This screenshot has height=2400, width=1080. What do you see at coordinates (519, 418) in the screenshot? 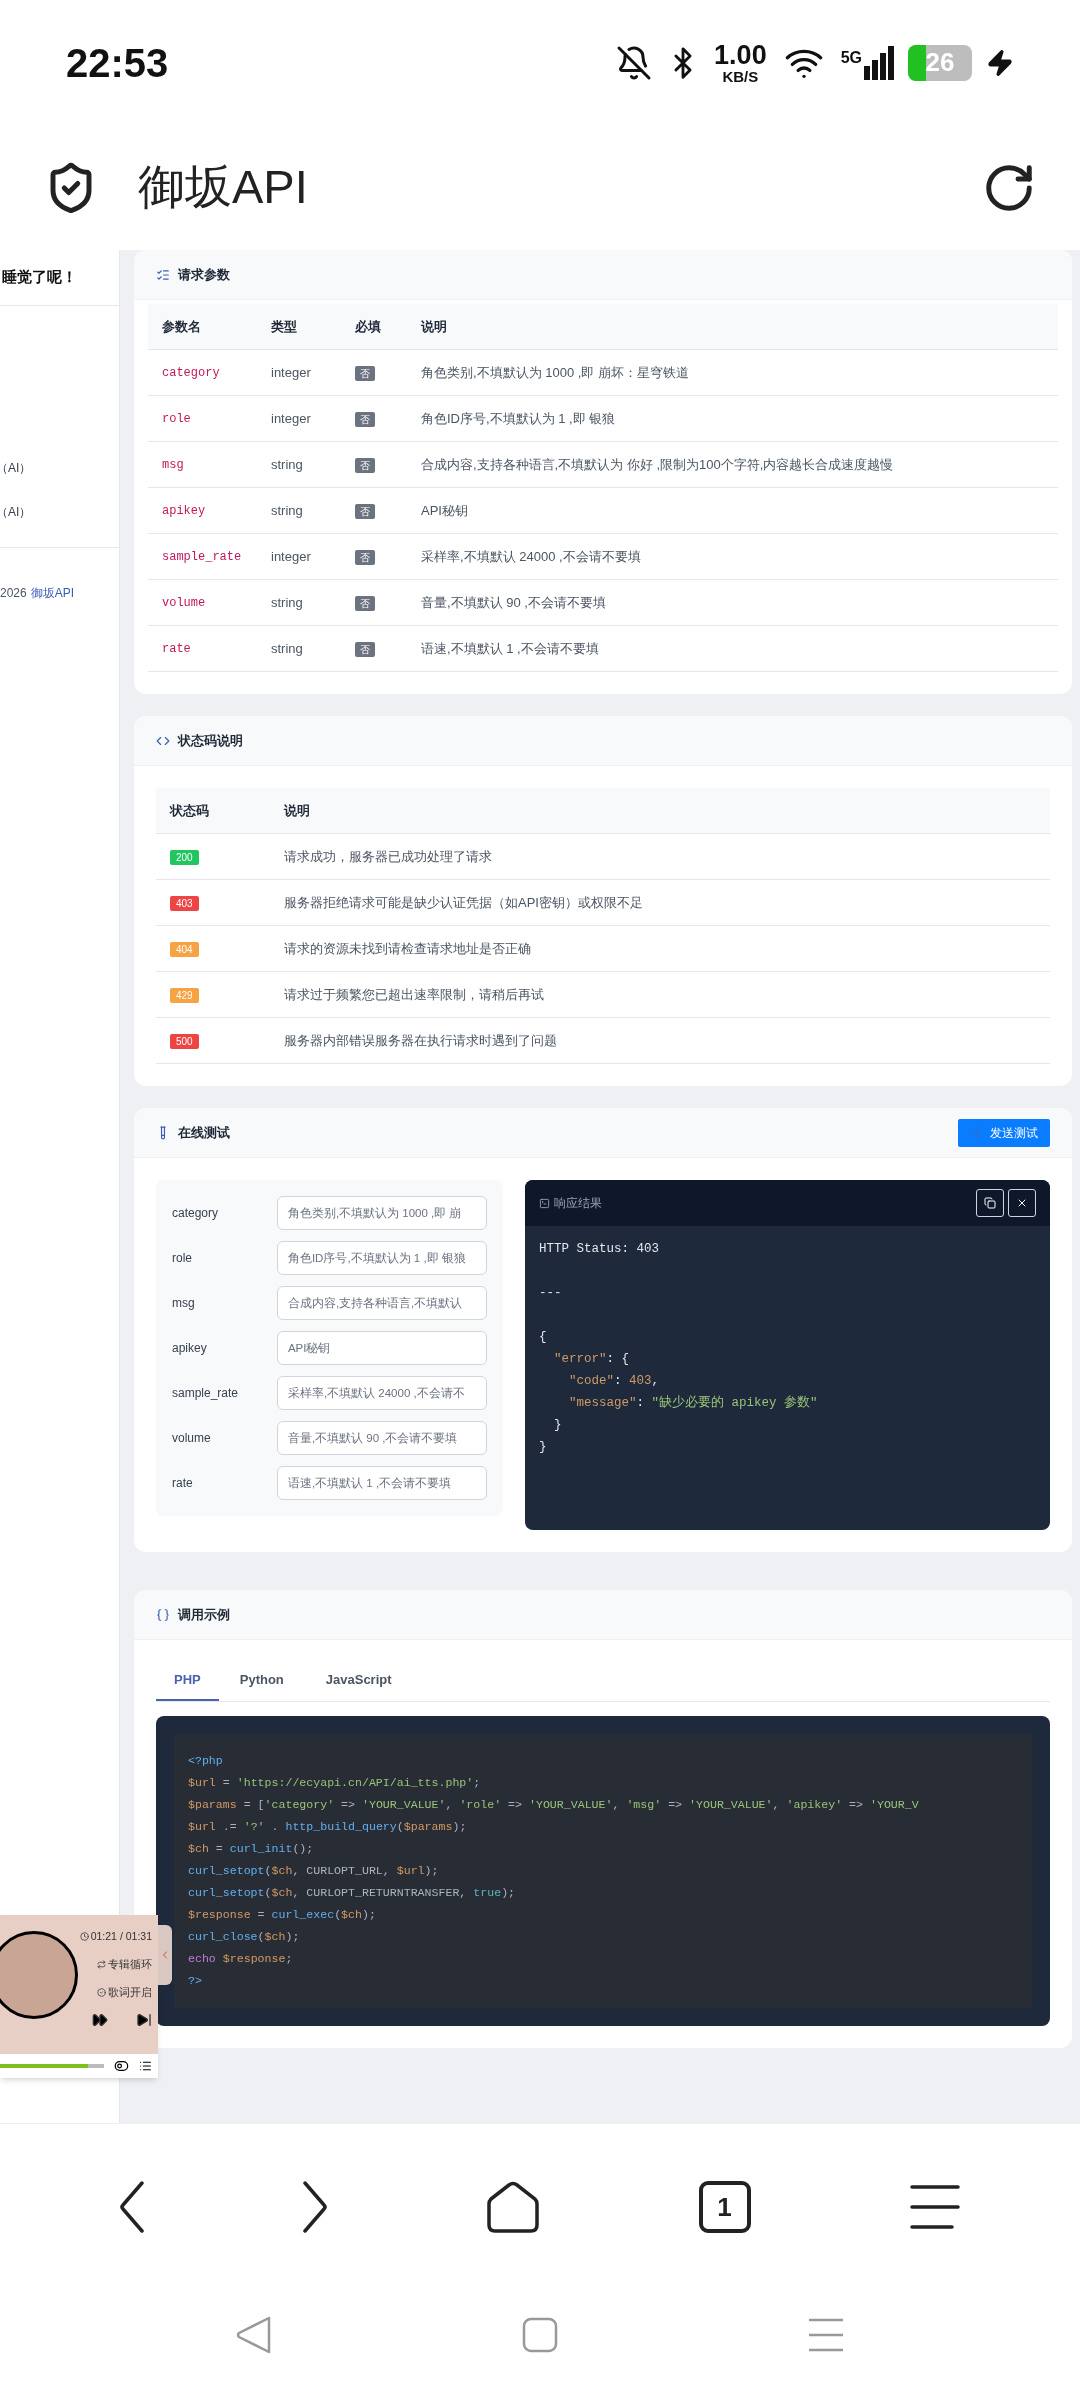
I see `param-description: 角色ID序号,不填默认为 1 ,即 银狼` at bounding box center [519, 418].